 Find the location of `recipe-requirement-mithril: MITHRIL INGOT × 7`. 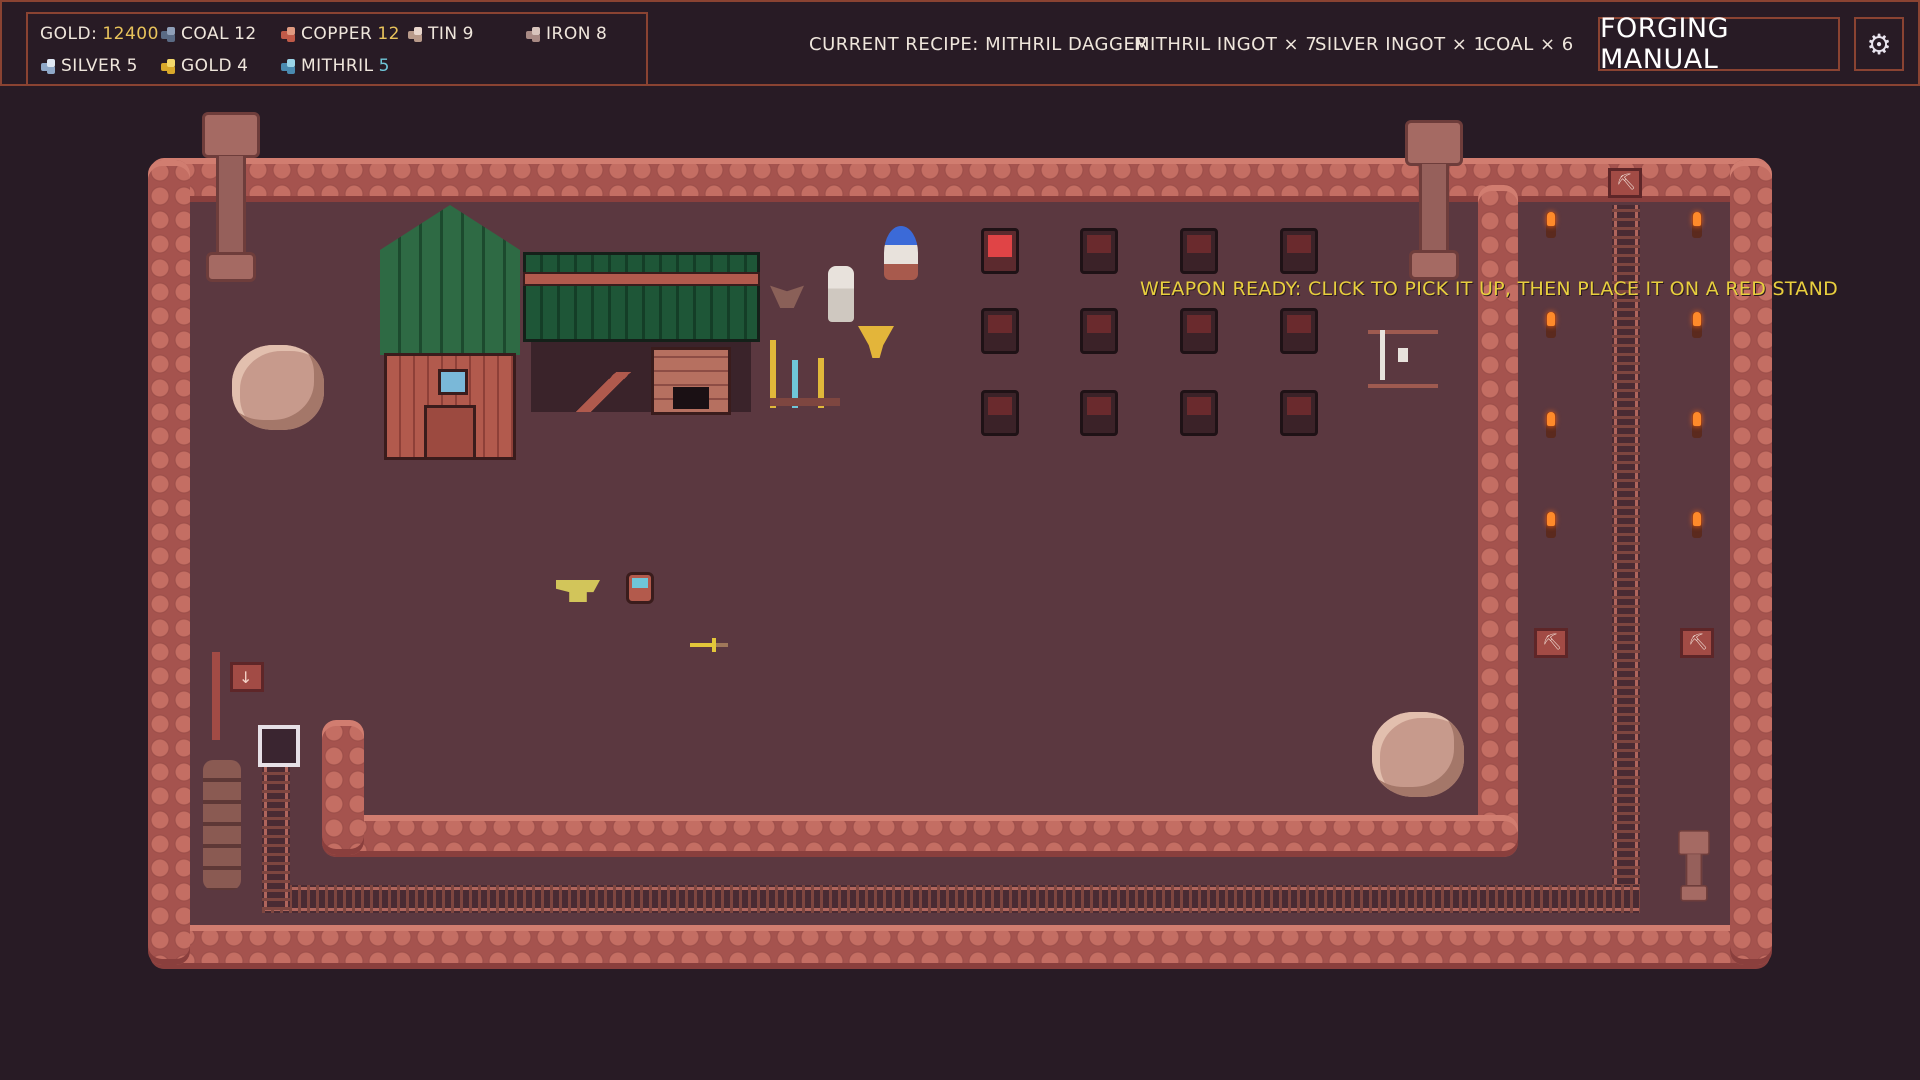

recipe-requirement-mithril: MITHRIL INGOT × 7 is located at coordinates (1226, 44).